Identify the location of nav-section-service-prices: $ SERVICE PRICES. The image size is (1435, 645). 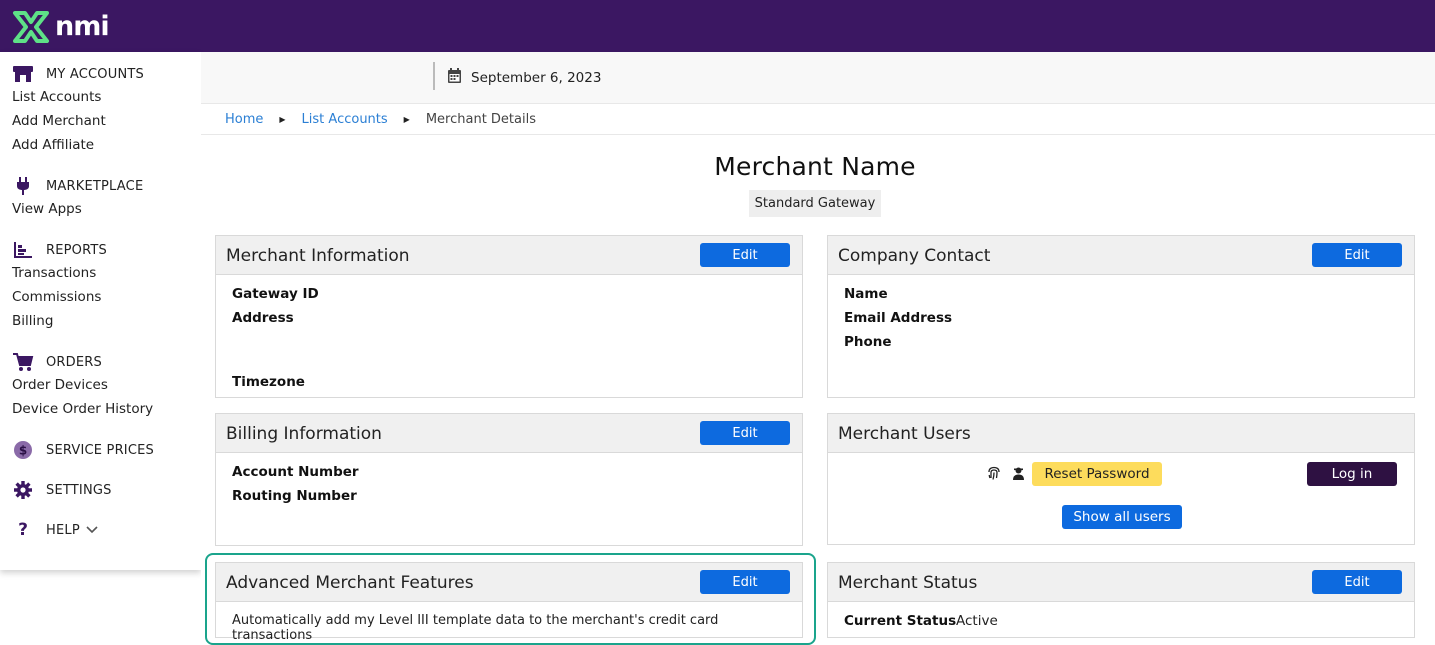
(83, 450).